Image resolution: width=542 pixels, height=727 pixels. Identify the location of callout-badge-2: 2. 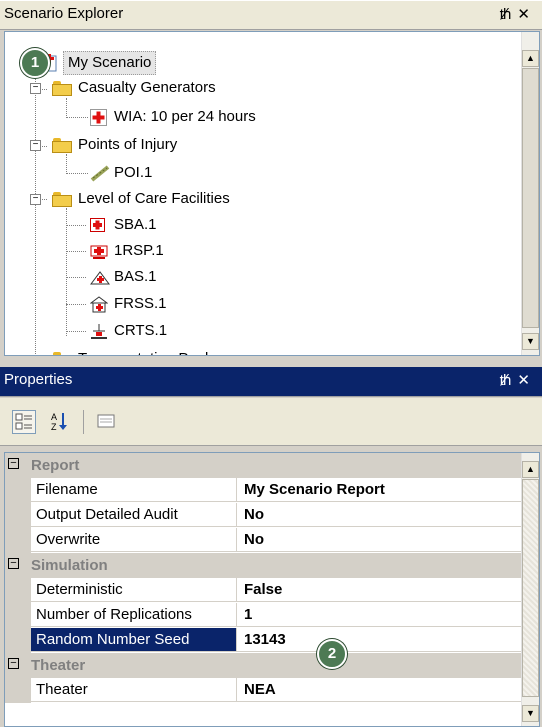
(332, 654).